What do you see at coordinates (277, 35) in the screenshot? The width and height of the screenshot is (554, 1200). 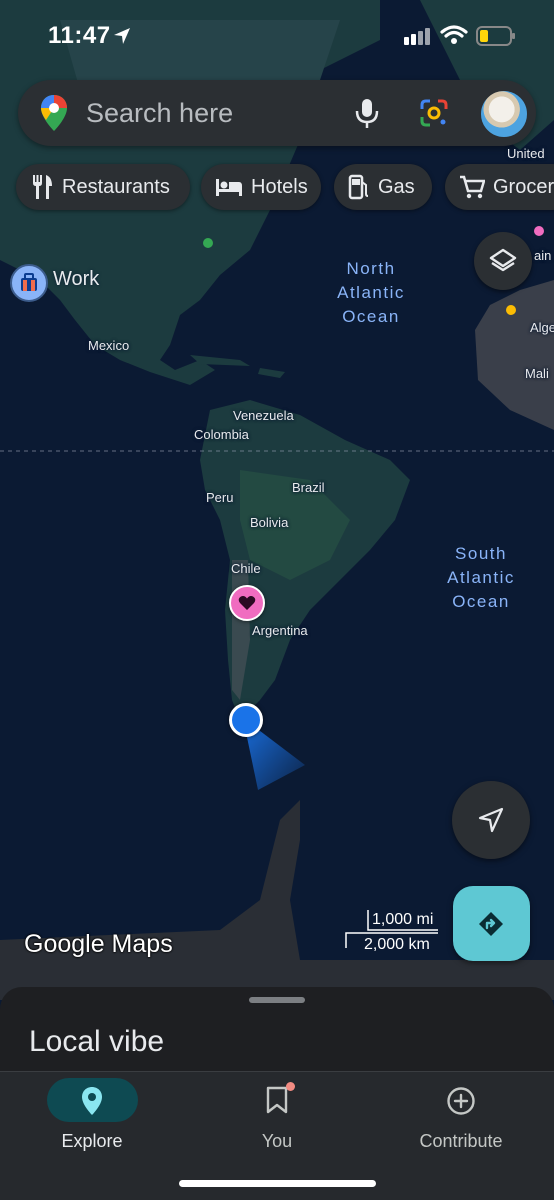 I see `status-bar: 11:47` at bounding box center [277, 35].